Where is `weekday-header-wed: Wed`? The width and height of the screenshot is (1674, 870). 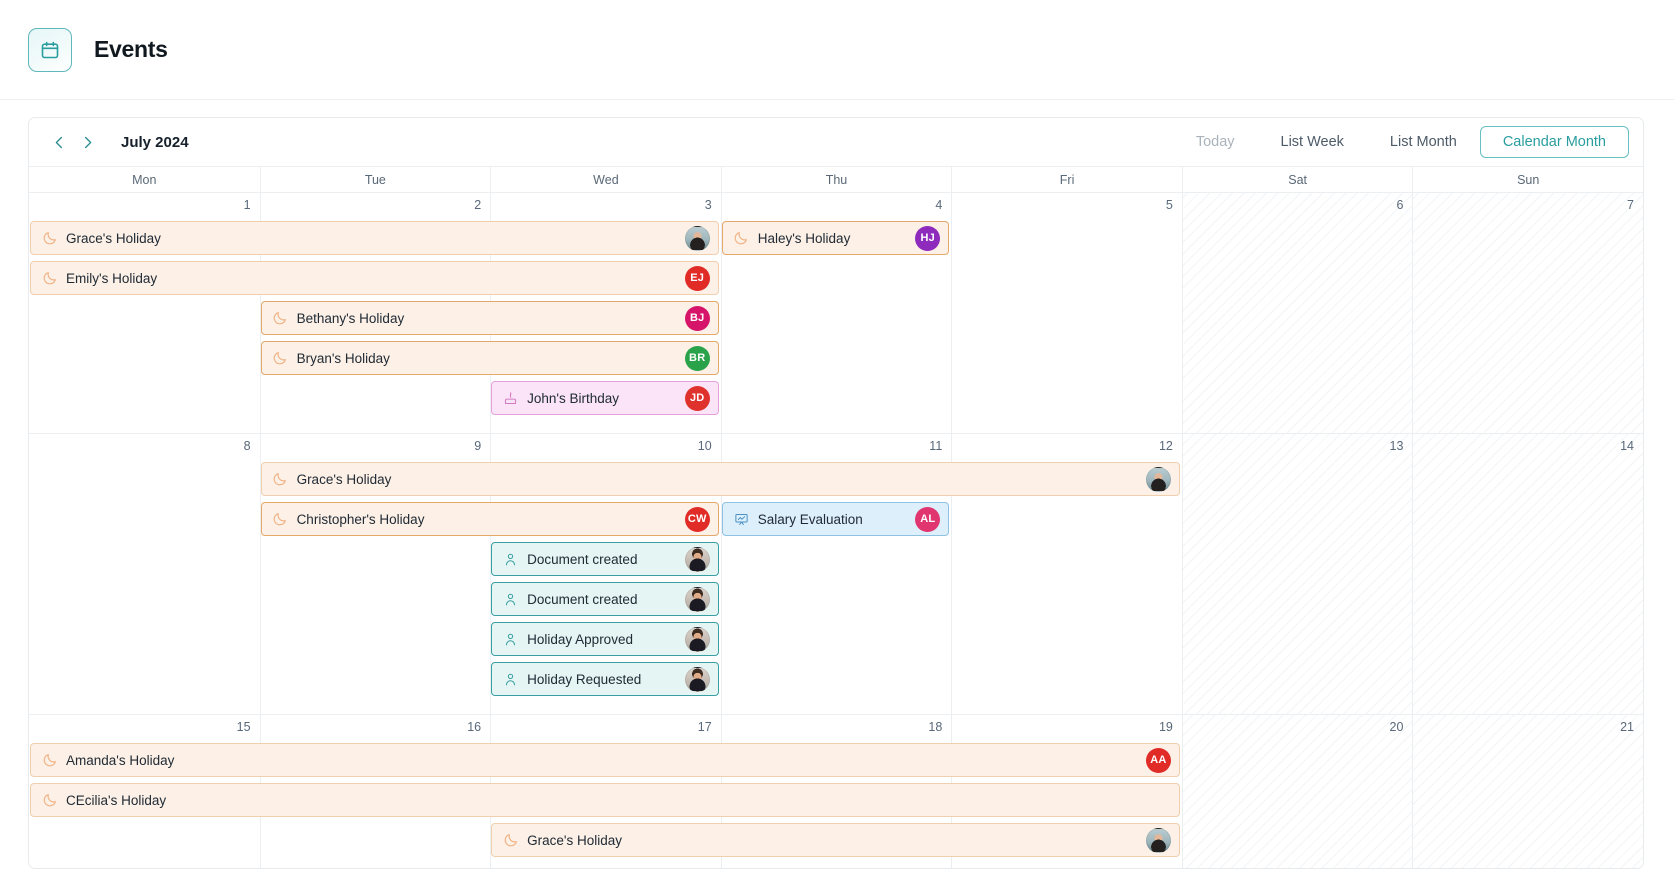 weekday-header-wed: Wed is located at coordinates (605, 179).